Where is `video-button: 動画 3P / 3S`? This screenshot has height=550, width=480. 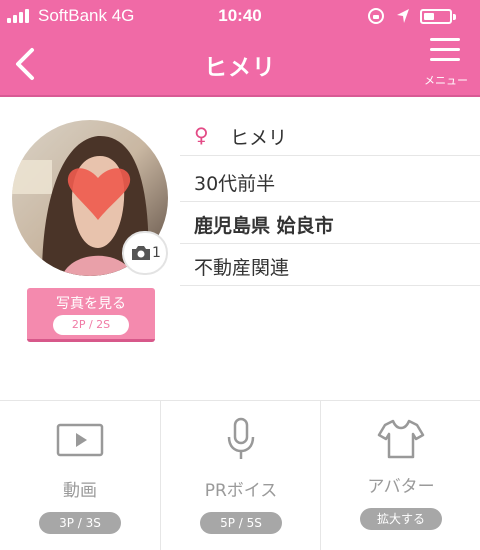
video-button: 動画 3P / 3S is located at coordinates (80, 475).